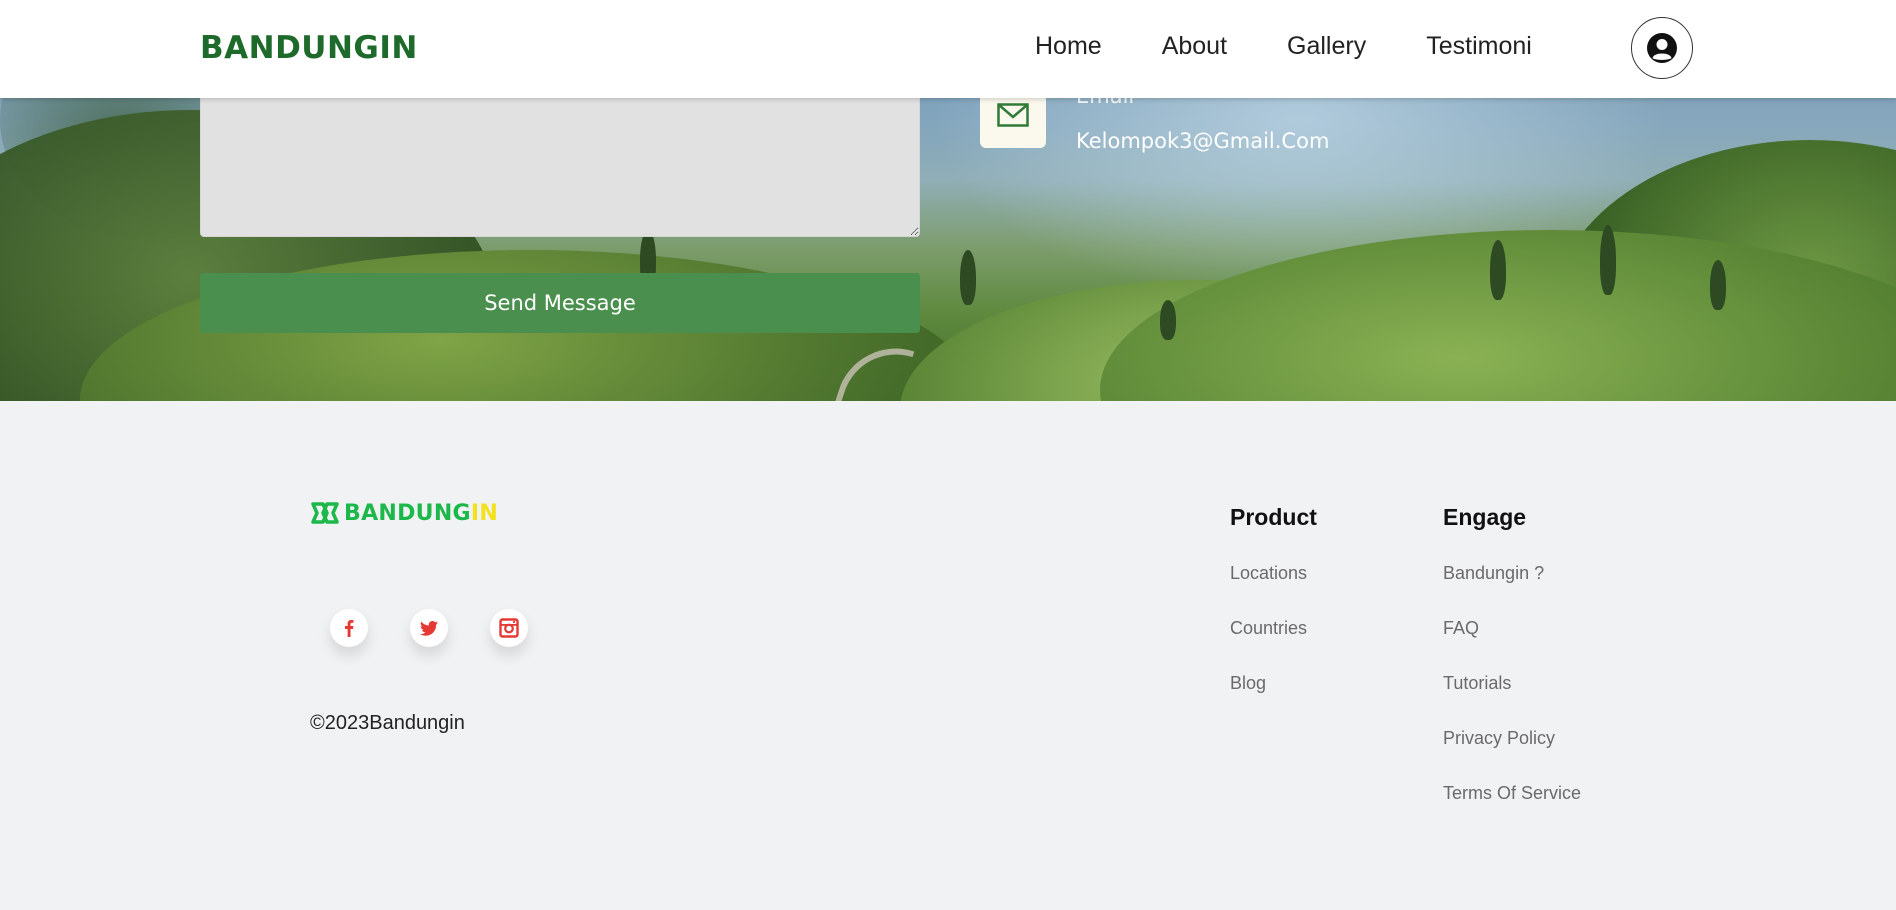 Image resolution: width=1896 pixels, height=910 pixels. I want to click on nav-link-gallery: Gallery, so click(1326, 46).